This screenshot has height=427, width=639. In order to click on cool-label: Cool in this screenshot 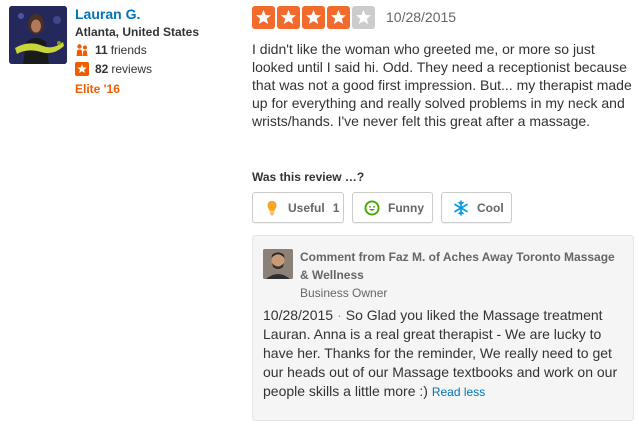, I will do `click(490, 207)`.